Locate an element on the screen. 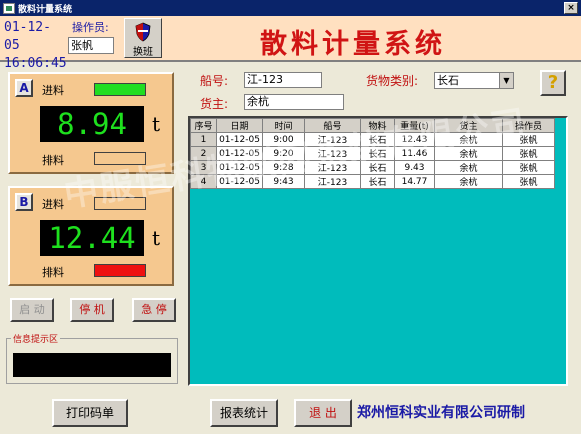  owner-label: 货主: is located at coordinates (214, 104).